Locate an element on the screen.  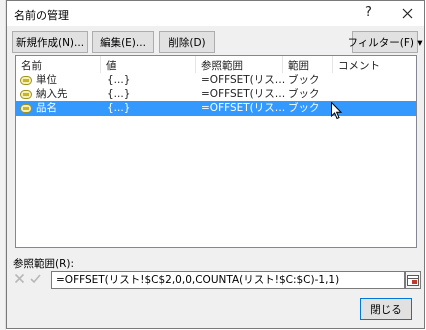
list-row-selected: 品名 {...} =OFFSET(リス… ブック is located at coordinates (216, 108).